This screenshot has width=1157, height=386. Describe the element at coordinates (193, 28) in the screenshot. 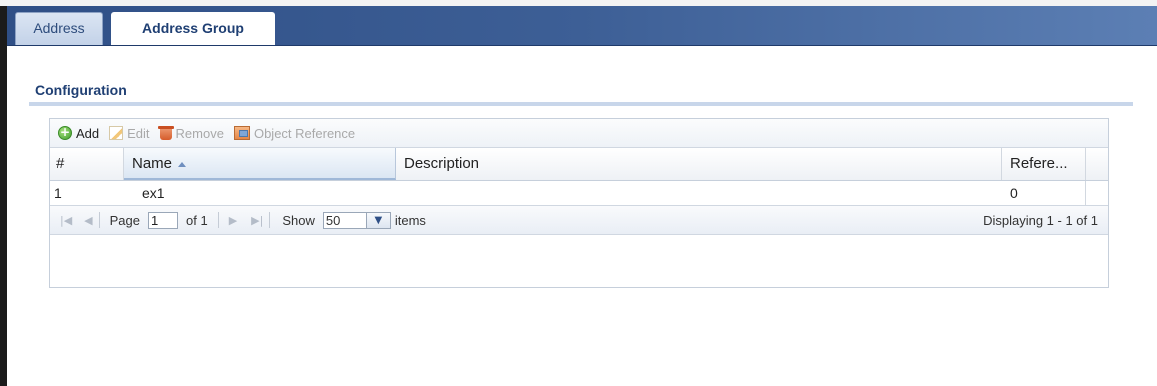

I see `tab-address-group: Address Group` at that location.